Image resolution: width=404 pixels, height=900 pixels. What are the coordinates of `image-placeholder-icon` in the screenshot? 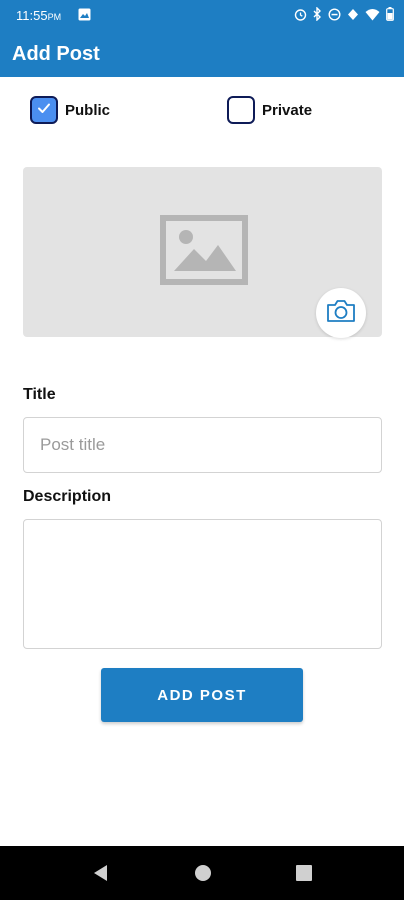 It's located at (204, 252).